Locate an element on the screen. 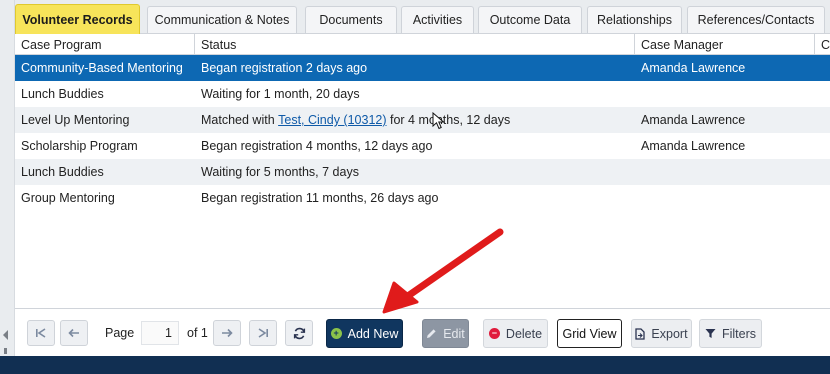 This screenshot has height=374, width=830. filters-button: Filters is located at coordinates (730, 333).